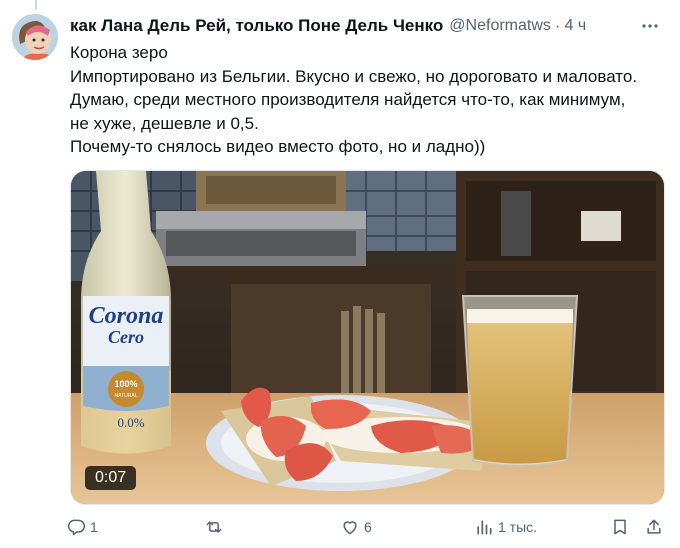  I want to click on bottle-brand-line2: Cero, so click(126, 337).